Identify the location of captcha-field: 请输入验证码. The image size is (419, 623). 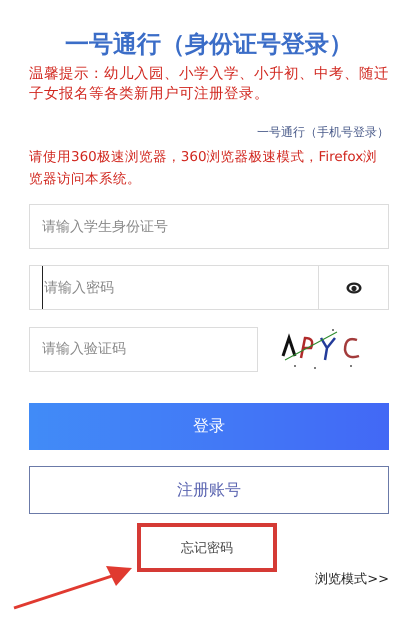
(143, 349).